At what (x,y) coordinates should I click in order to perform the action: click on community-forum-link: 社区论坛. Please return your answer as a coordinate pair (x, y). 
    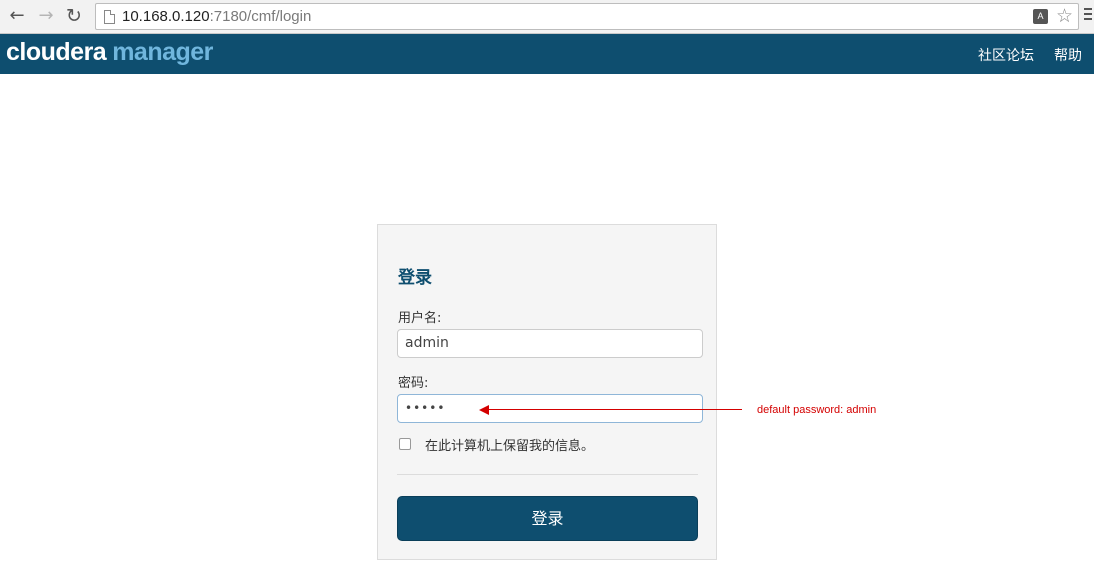
    Looking at the image, I should click on (1006, 55).